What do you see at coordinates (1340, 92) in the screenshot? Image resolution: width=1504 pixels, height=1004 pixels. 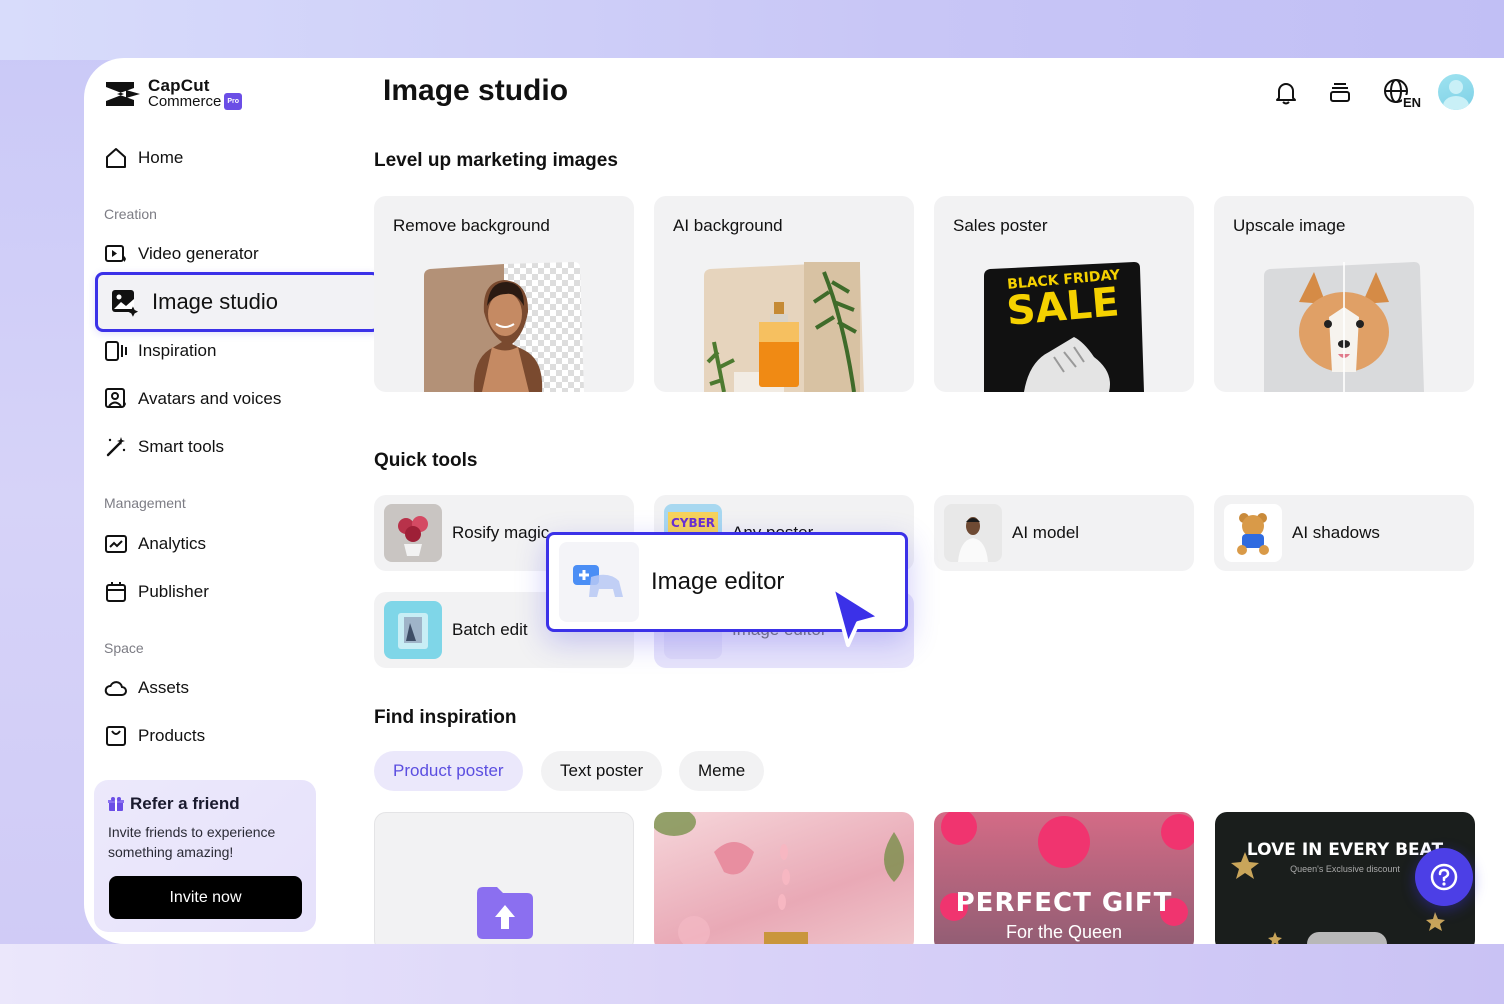 I see `stack-icon` at bounding box center [1340, 92].